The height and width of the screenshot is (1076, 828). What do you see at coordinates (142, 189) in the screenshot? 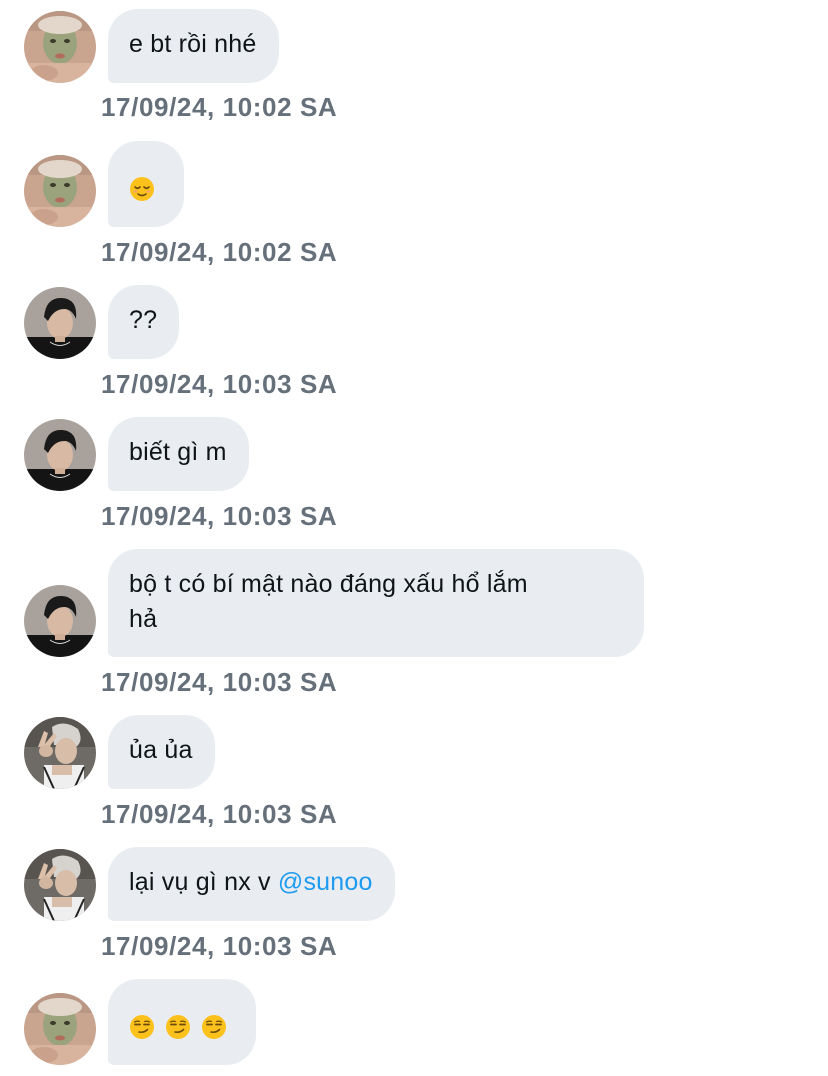
I see `relieved-face-icon` at bounding box center [142, 189].